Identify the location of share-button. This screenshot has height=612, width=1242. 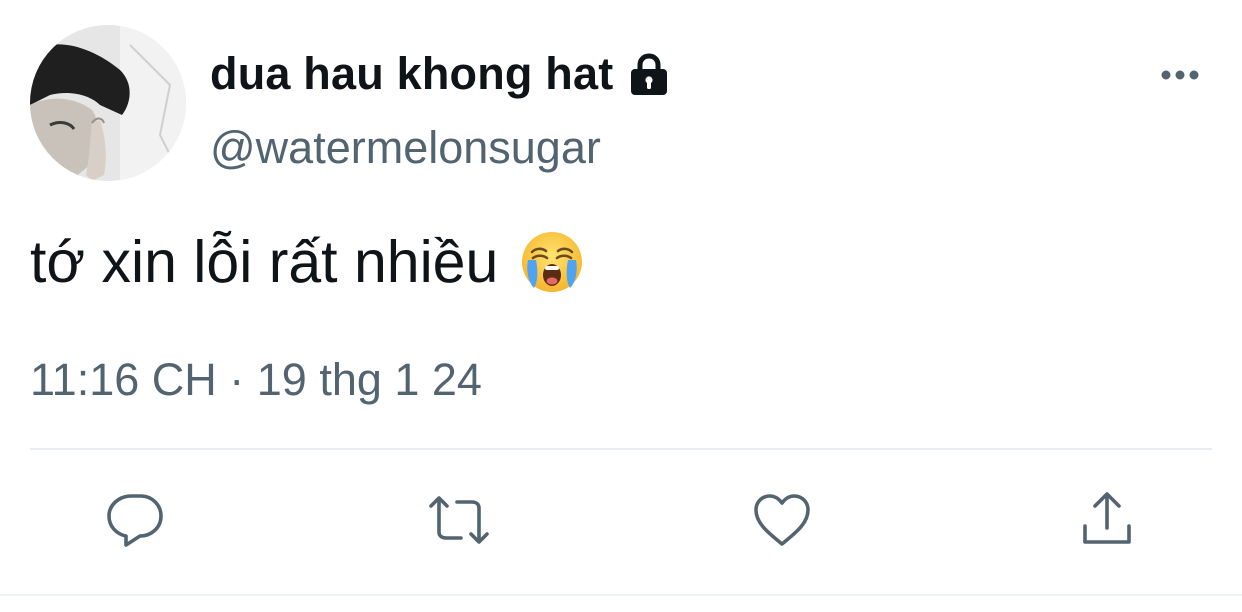
(1107, 520).